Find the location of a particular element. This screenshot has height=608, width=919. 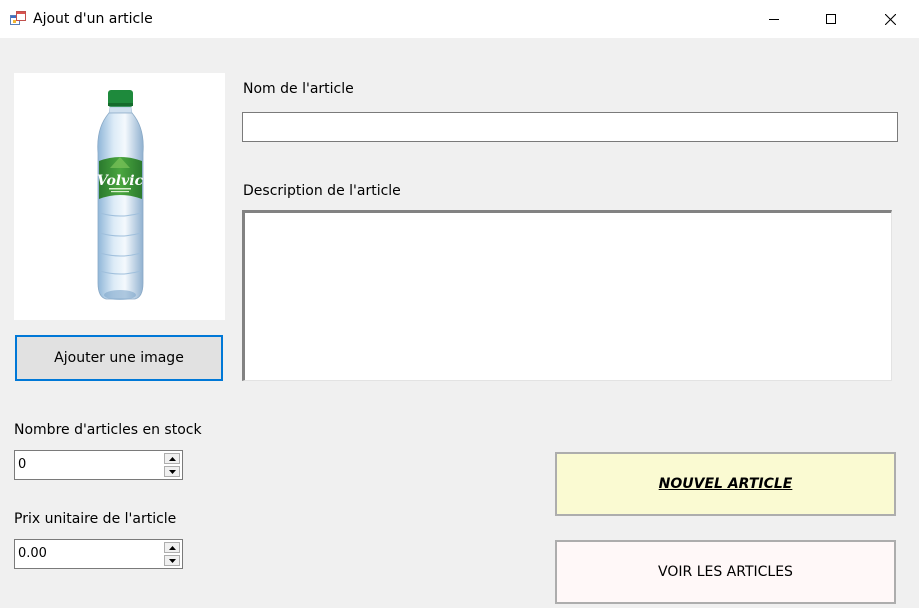

add-image-label: Ajouter une image is located at coordinates (119, 358).